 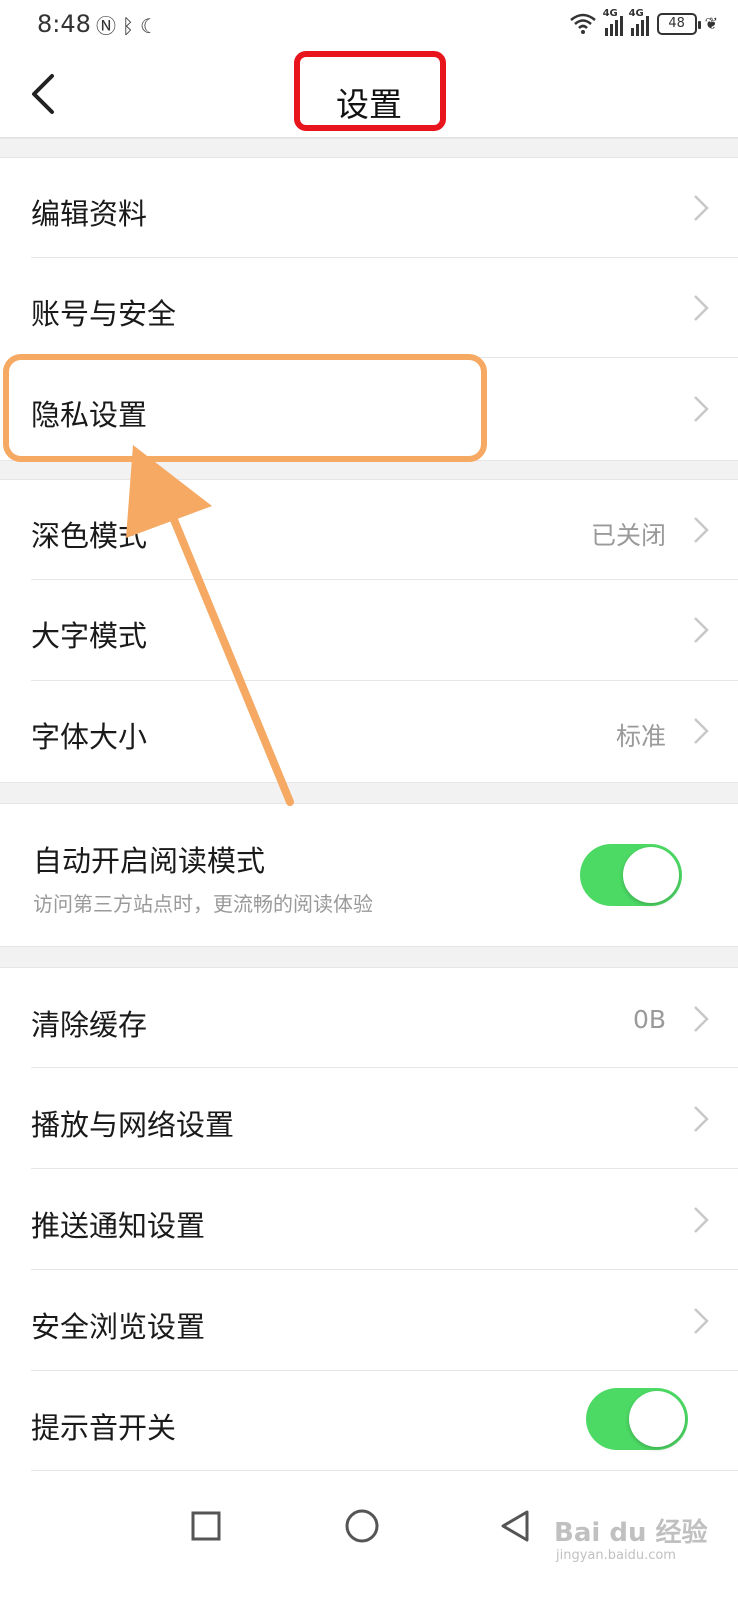 I want to click on bluetooth-icon: ᛒ, so click(x=128, y=26).